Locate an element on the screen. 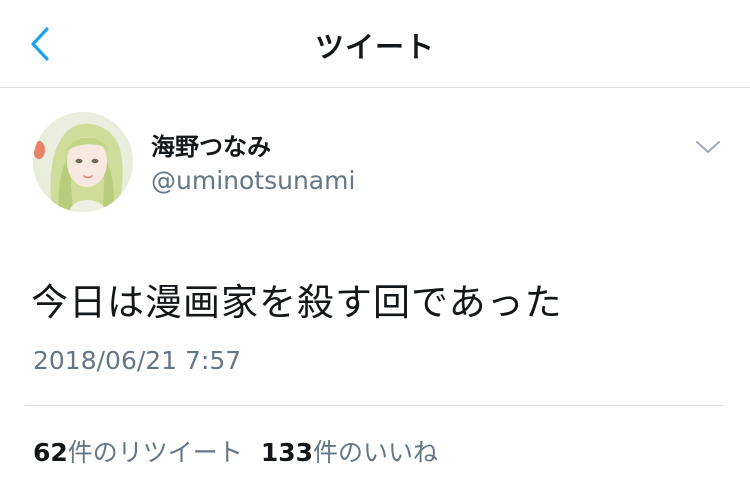 Image resolution: width=750 pixels, height=490 pixels. tweet-timestamp: 2018/06/21 7:57 is located at coordinates (137, 360).